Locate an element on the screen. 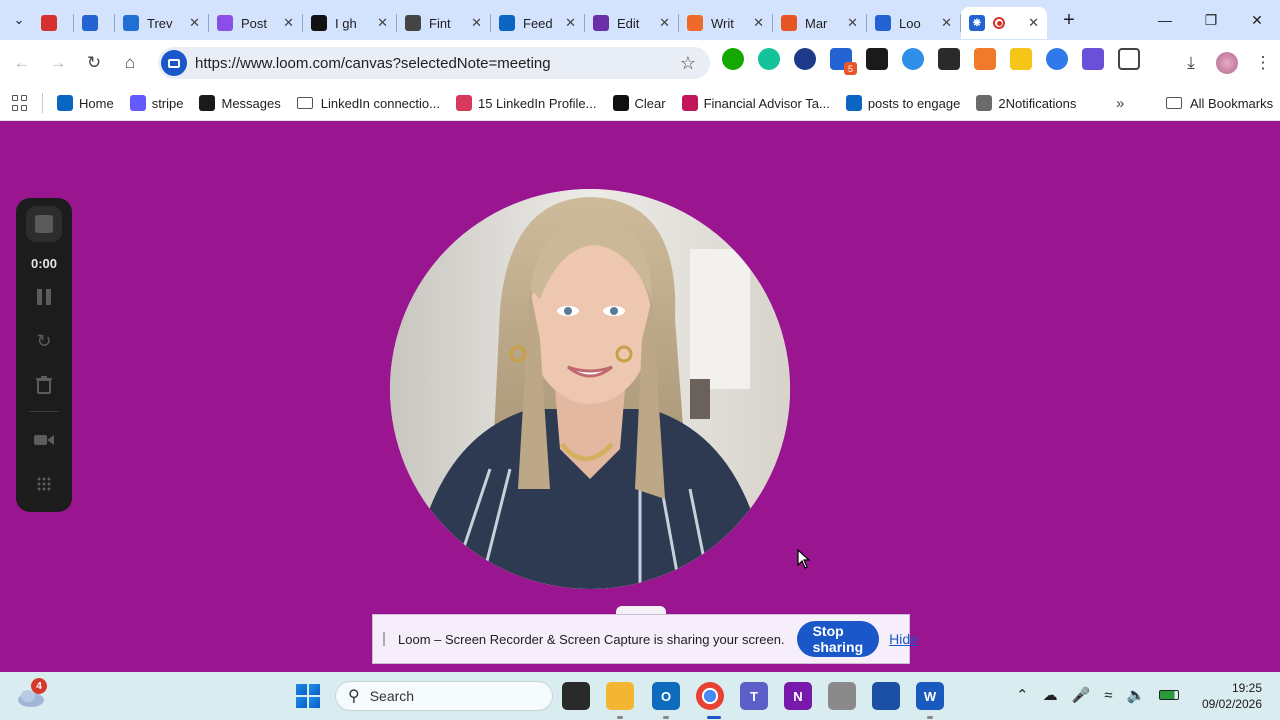 The image size is (1280, 720). site-info-icon is located at coordinates (174, 63).